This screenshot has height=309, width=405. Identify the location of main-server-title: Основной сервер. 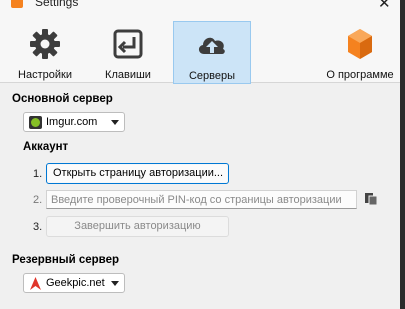
(62, 99).